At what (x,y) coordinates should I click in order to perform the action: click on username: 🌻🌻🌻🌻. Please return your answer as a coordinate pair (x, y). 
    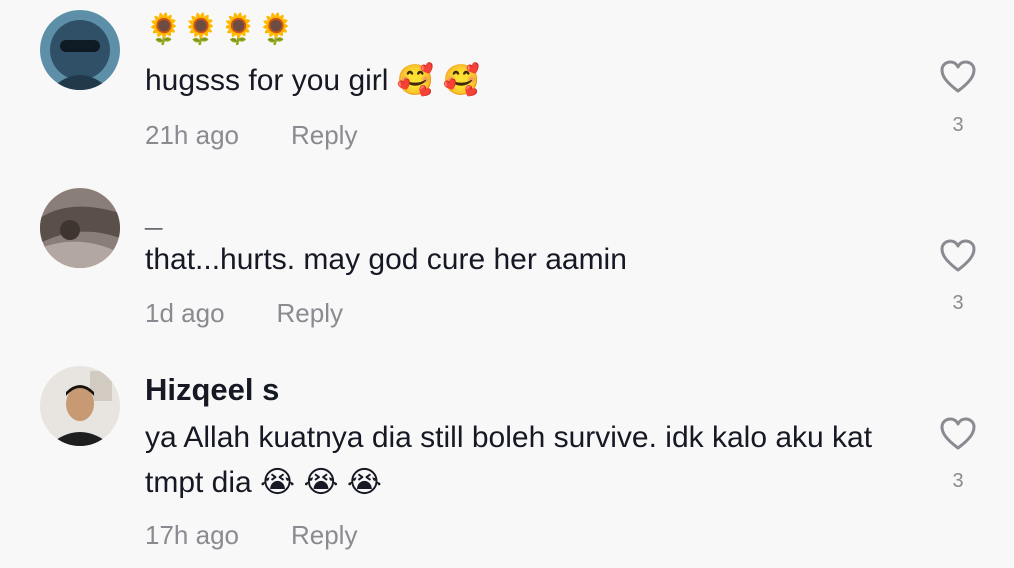
    Looking at the image, I should click on (219, 30).